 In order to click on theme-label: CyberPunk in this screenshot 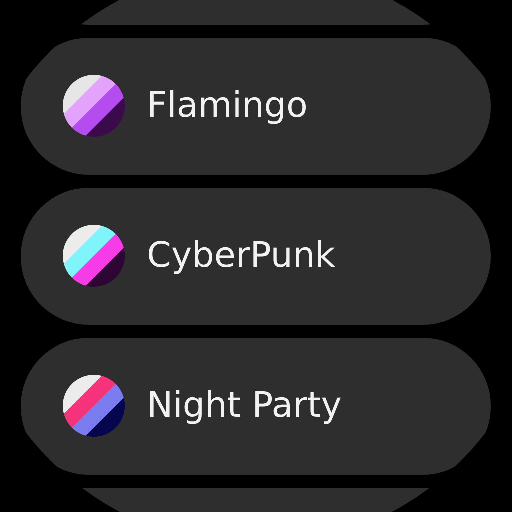, I will do `click(241, 256)`.